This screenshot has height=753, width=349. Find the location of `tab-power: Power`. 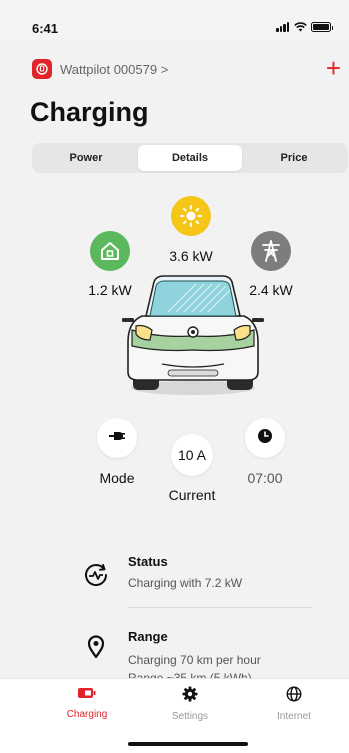

tab-power: Power is located at coordinates (86, 158).